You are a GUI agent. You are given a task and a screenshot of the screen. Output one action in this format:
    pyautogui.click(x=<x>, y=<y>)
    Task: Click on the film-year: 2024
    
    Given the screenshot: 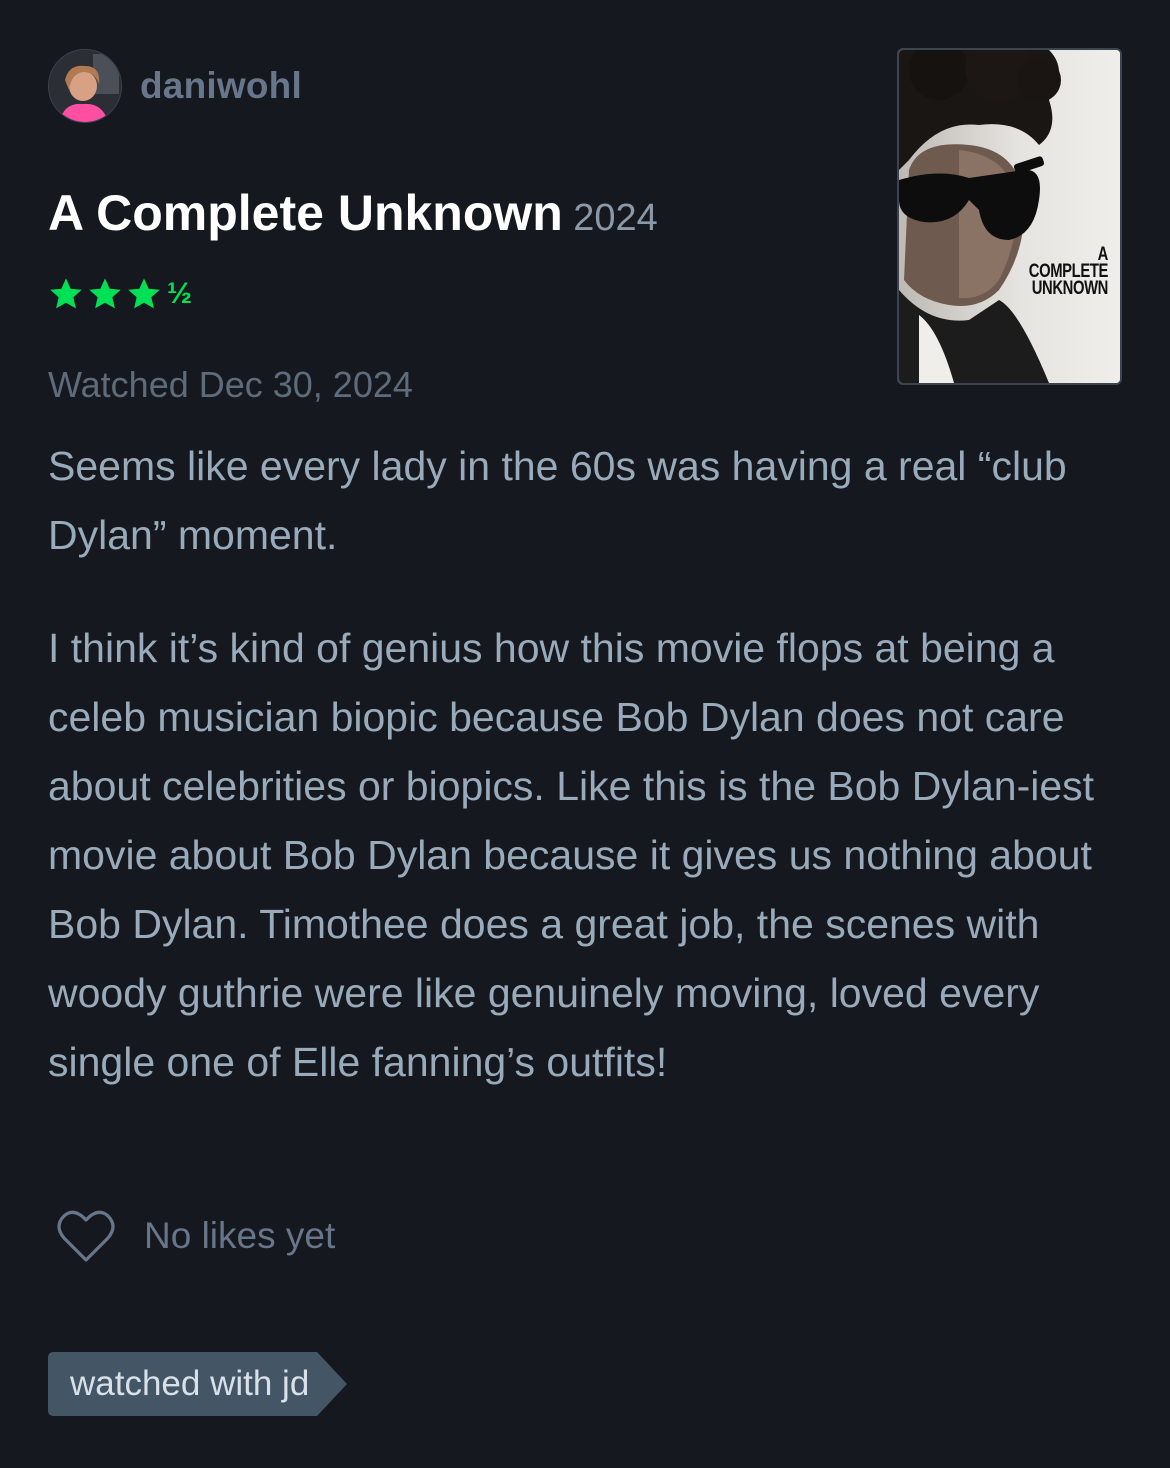 What is the action you would take?
    pyautogui.click(x=615, y=218)
    